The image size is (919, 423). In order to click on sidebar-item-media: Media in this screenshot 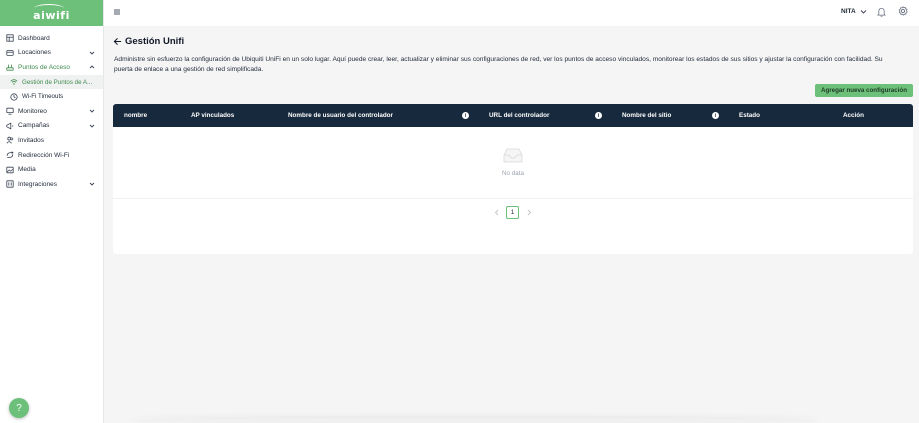, I will do `click(51, 169)`.